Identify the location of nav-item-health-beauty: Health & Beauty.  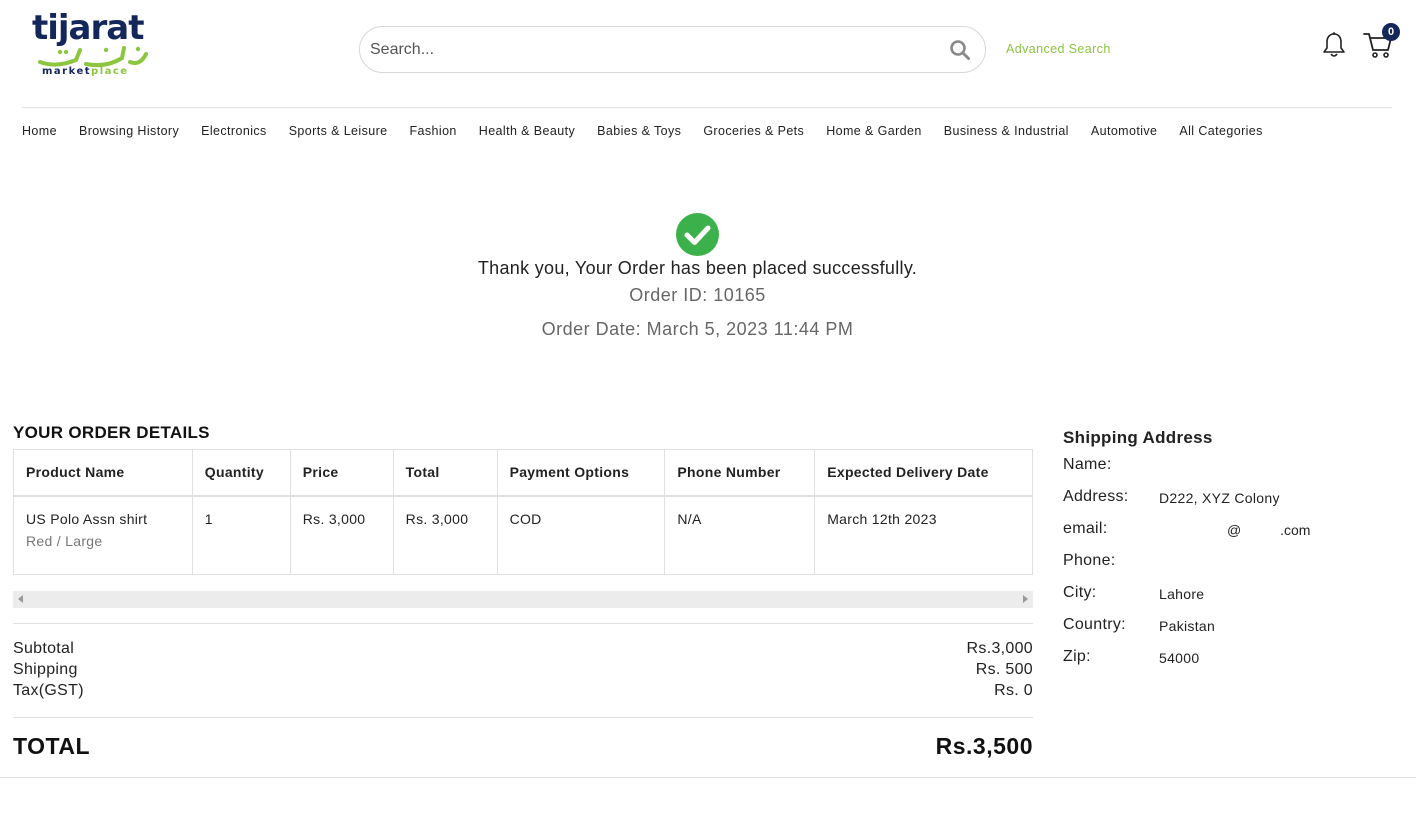
(527, 131).